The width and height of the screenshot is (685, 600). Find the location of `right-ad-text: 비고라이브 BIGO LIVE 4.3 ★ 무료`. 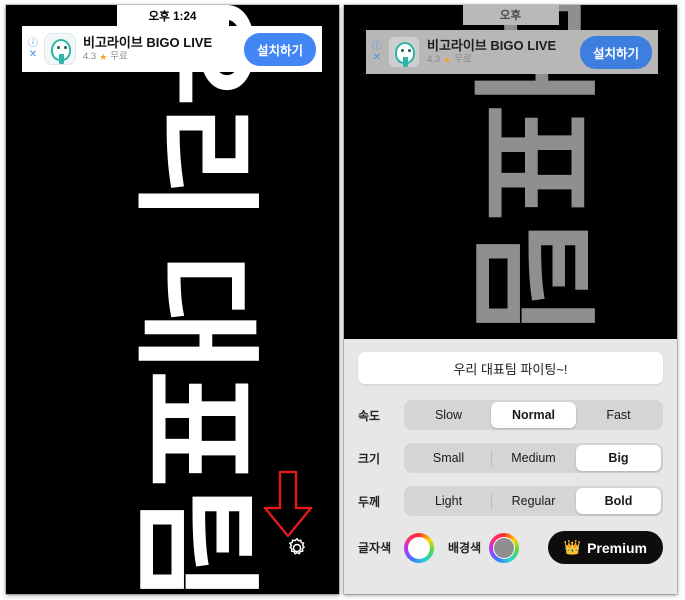

right-ad-text: 비고라이브 BIGO LIVE 4.3 ★ 무료 is located at coordinates (500, 52).